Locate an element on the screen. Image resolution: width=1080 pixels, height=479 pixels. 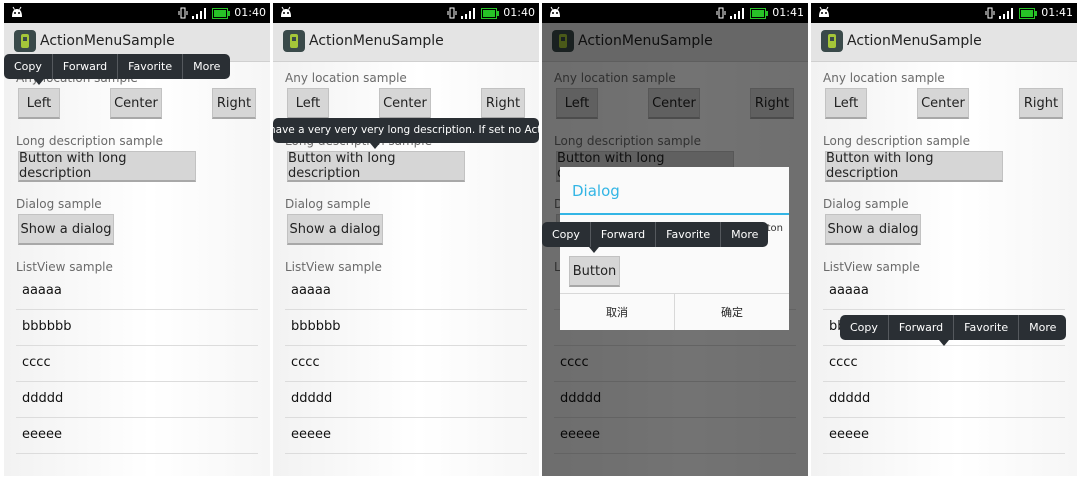
dialog-ok-button: 确定 is located at coordinates (731, 312).